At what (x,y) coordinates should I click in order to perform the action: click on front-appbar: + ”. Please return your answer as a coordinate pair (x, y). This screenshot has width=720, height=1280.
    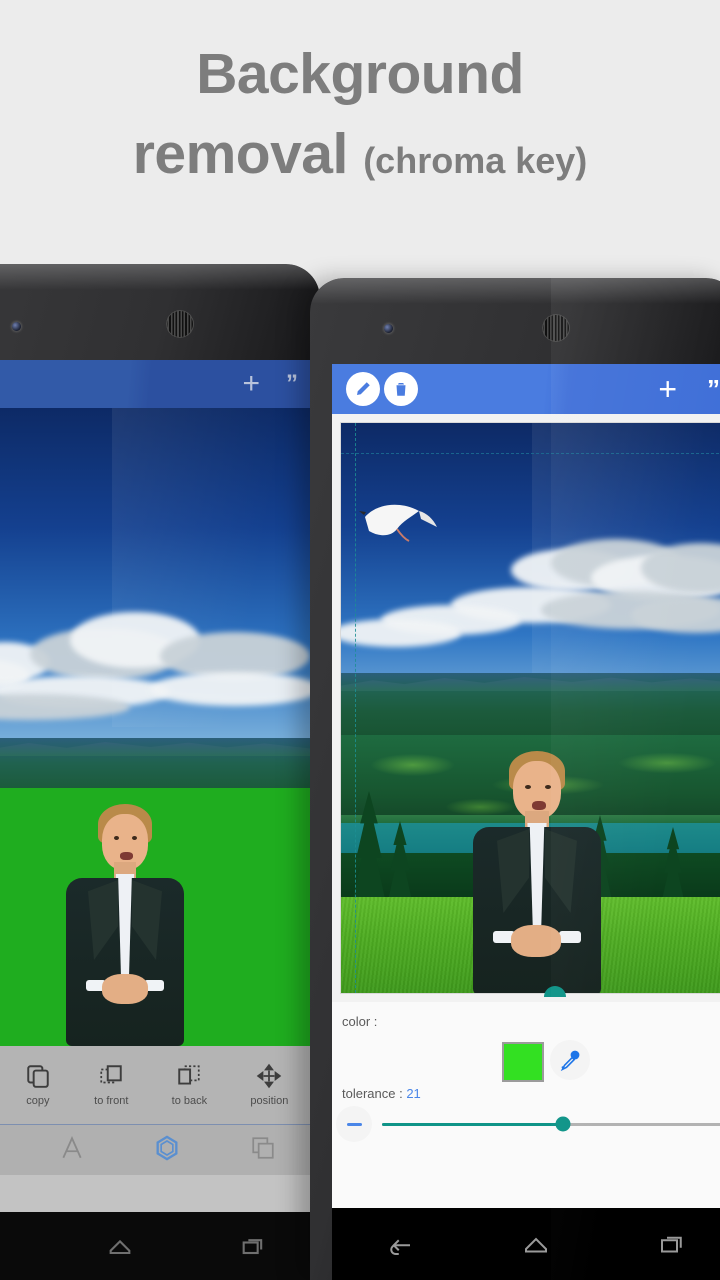
    Looking at the image, I should click on (526, 389).